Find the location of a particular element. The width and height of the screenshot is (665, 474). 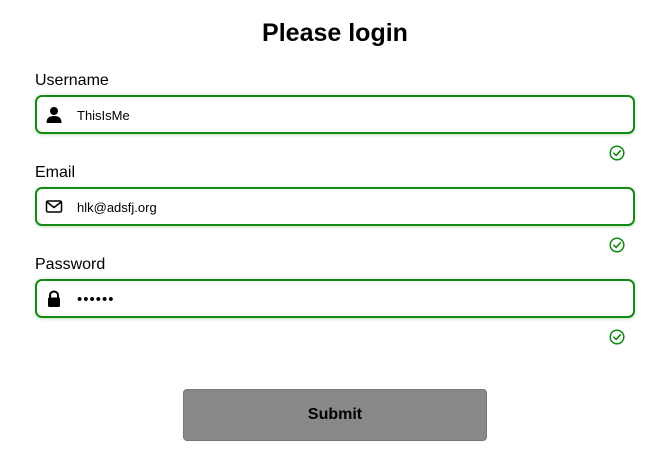

username-field is located at coordinates (335, 114).